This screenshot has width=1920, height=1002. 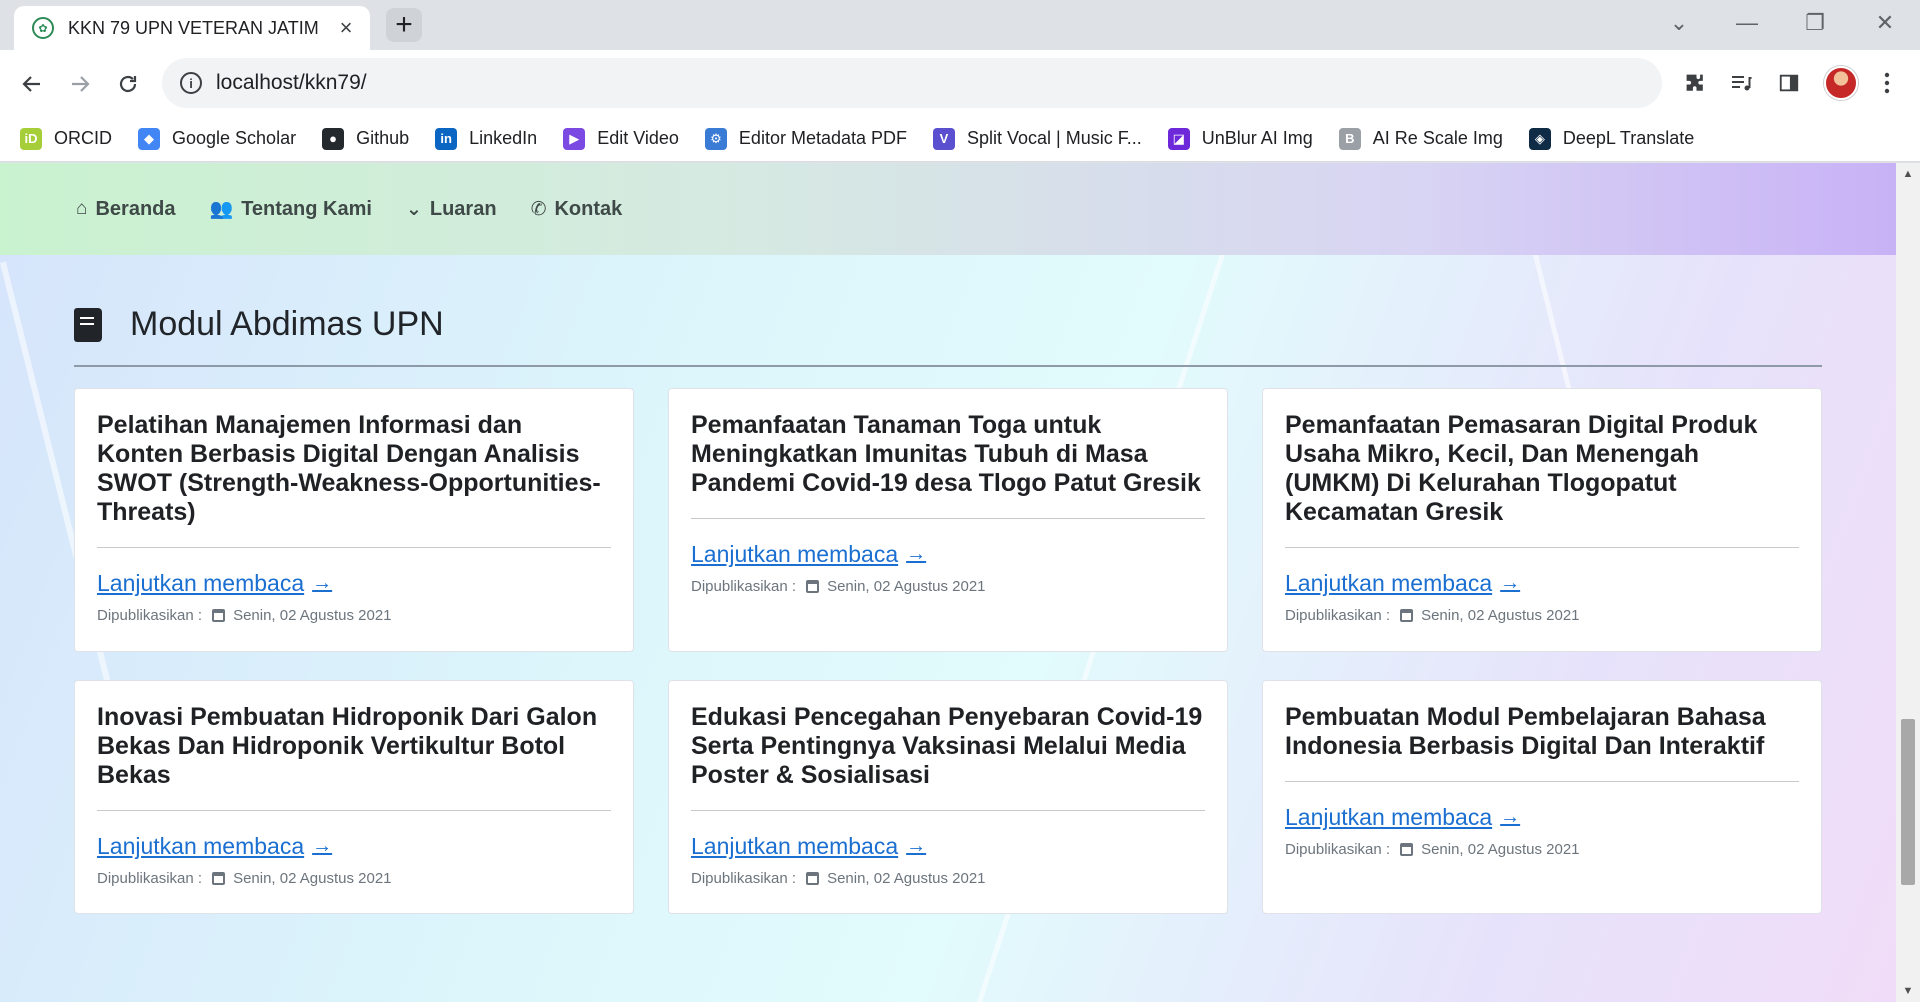 What do you see at coordinates (463, 208) in the screenshot?
I see `site-nav-label: Luaran` at bounding box center [463, 208].